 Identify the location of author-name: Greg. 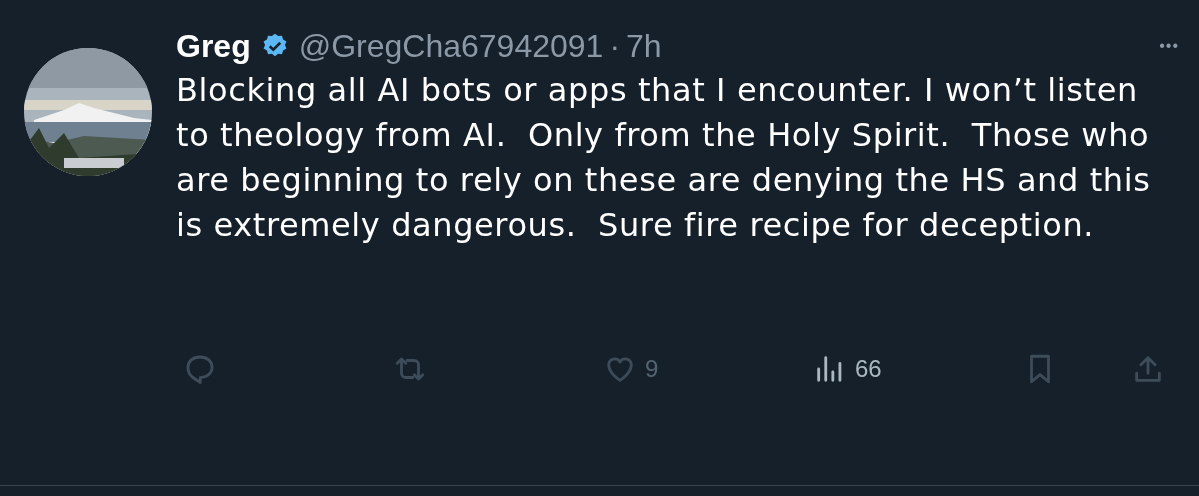
(213, 46).